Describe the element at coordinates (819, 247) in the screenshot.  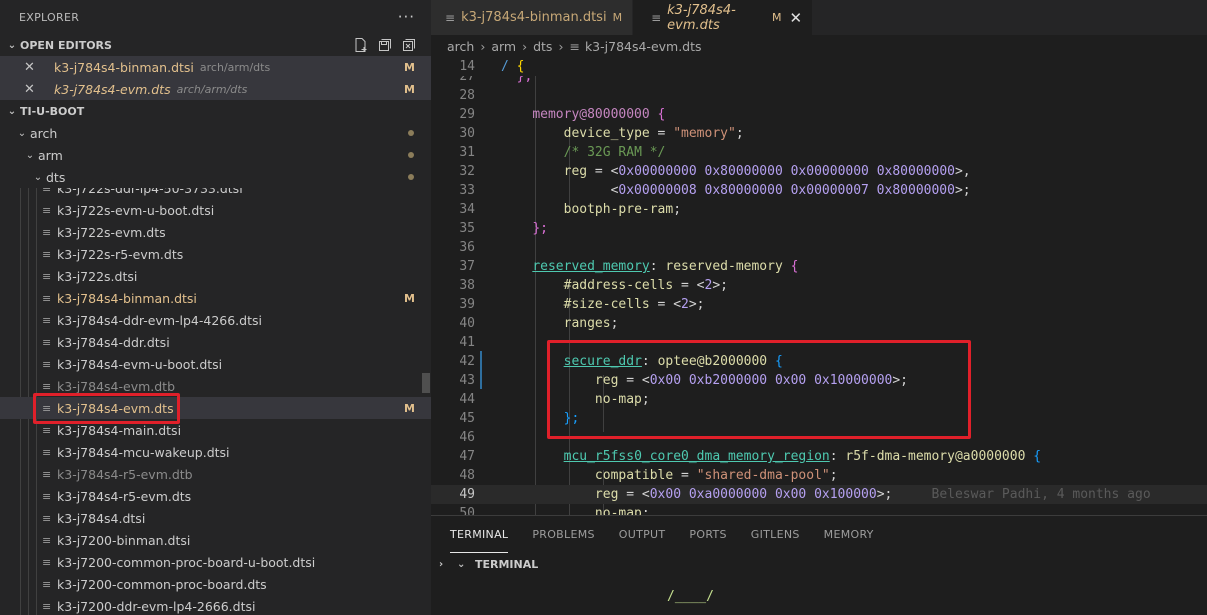
I see `code-line: 36` at that location.